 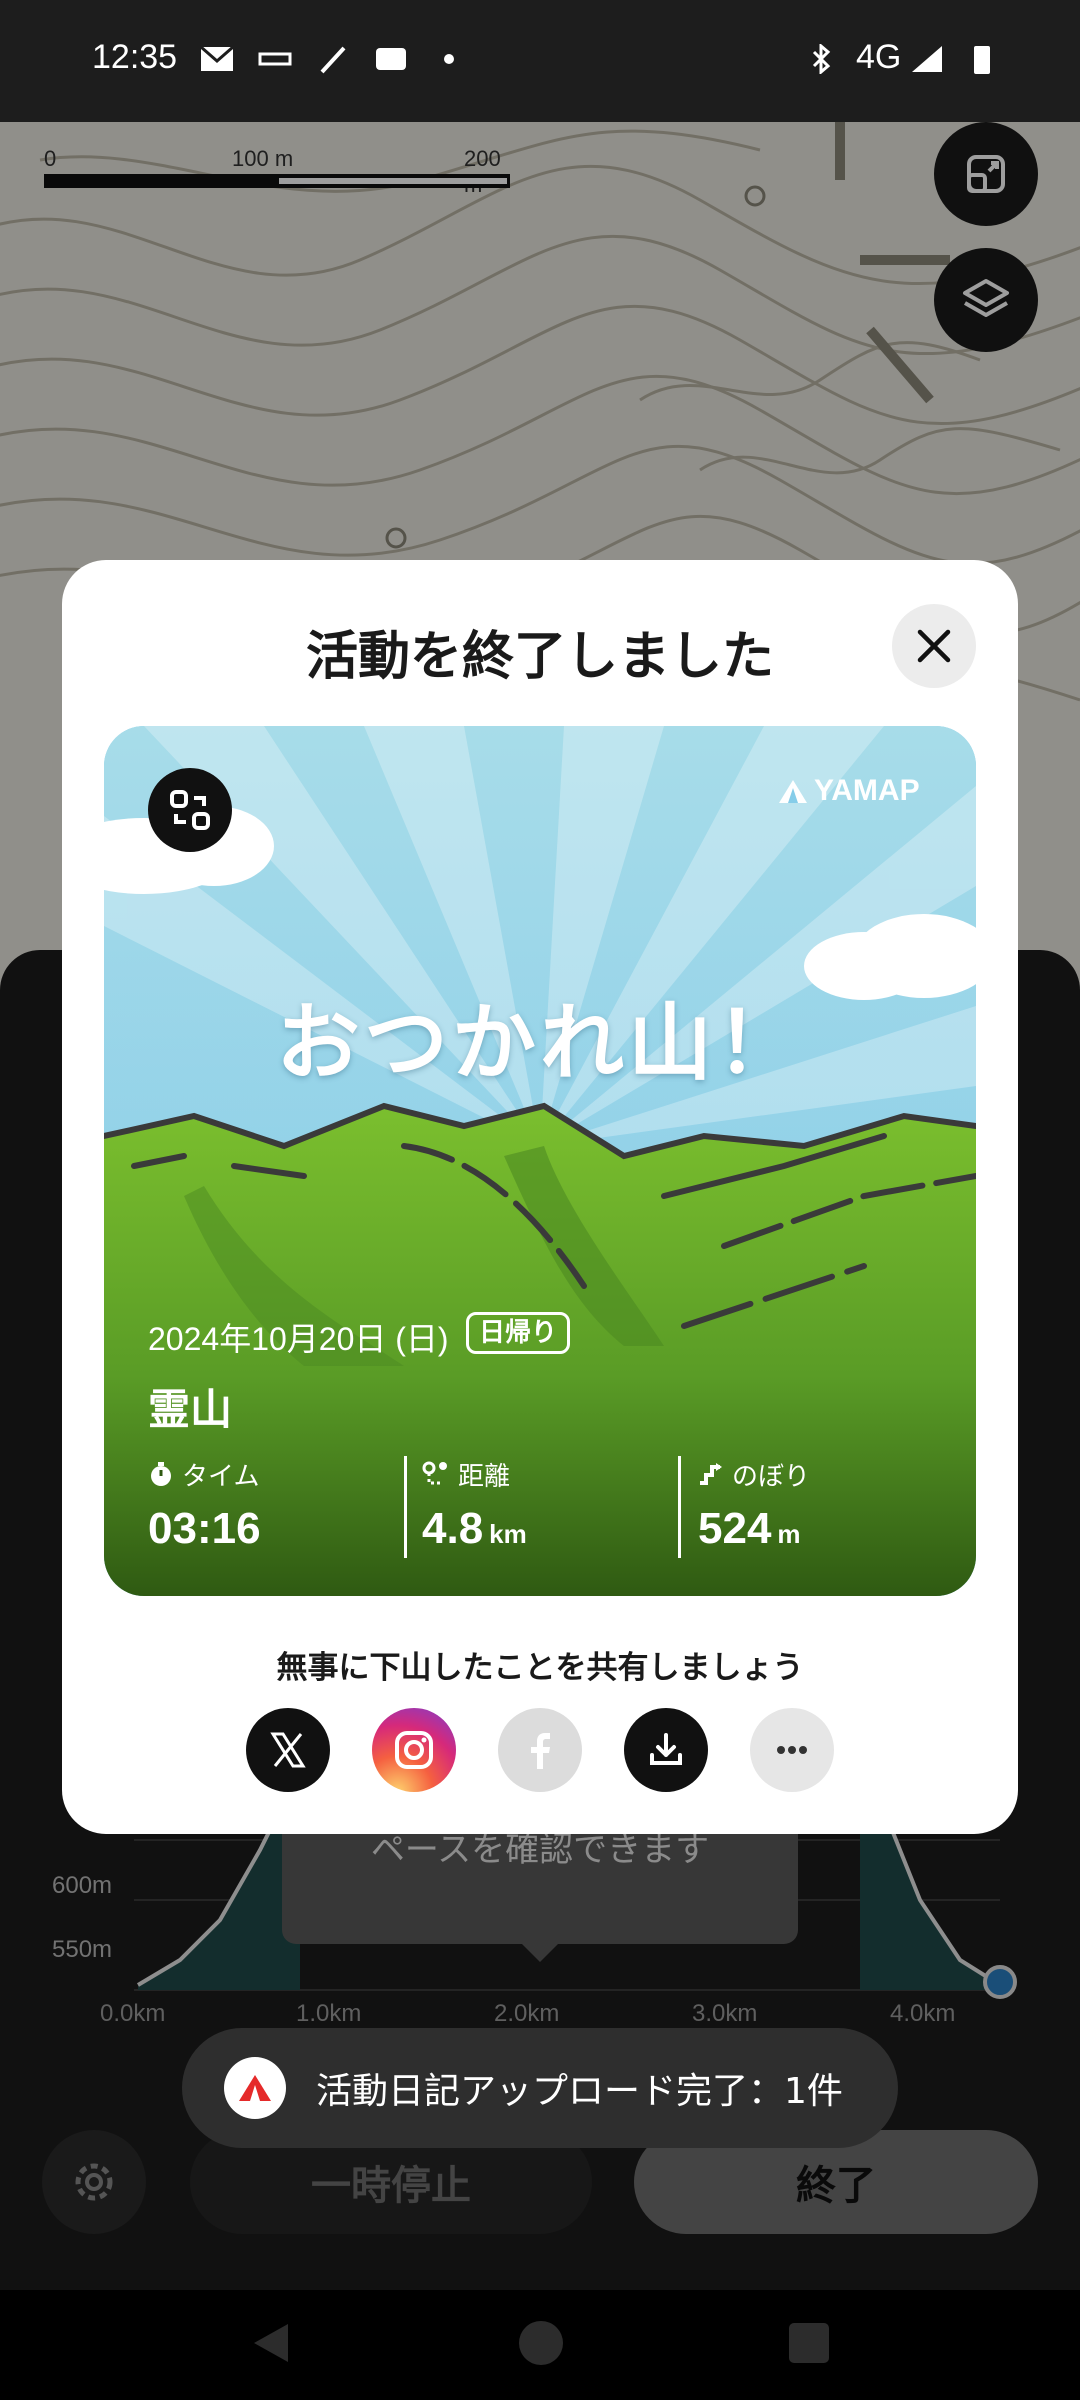 What do you see at coordinates (927, 59) in the screenshot?
I see `signal-icon` at bounding box center [927, 59].